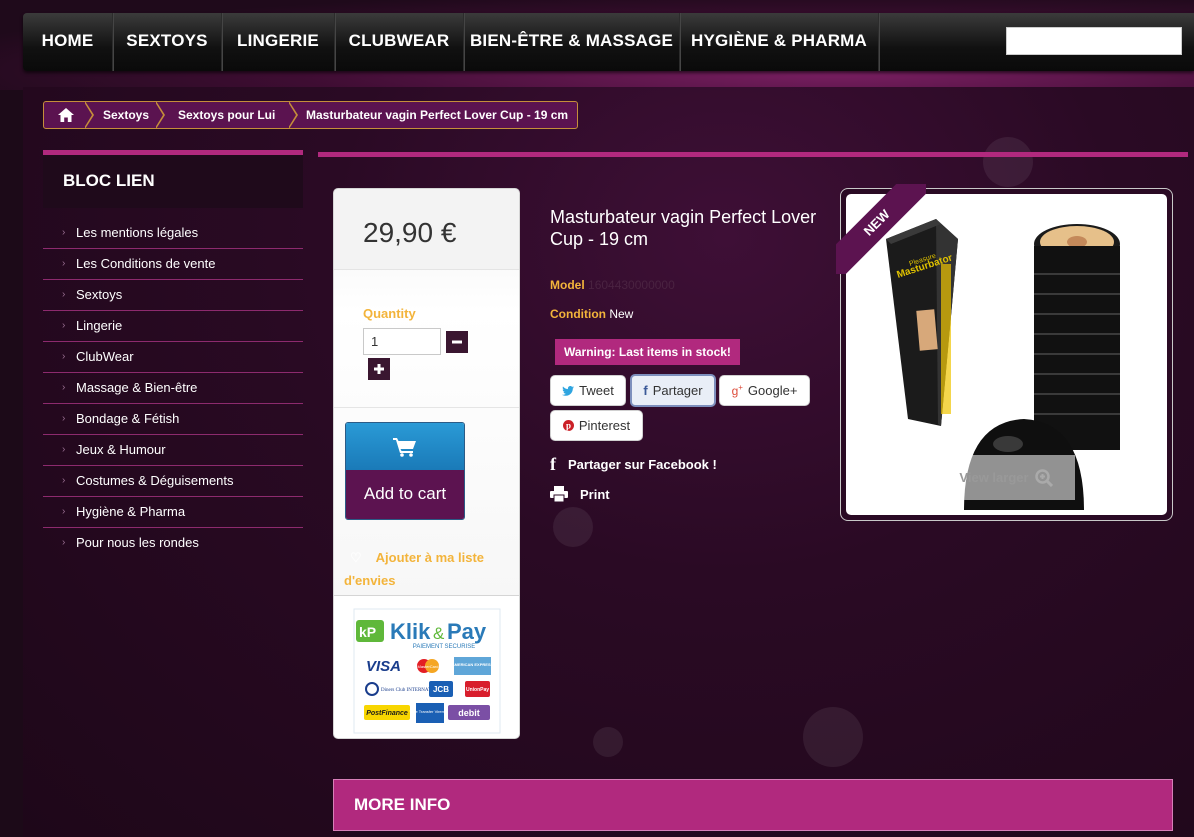  I want to click on facebook-share-label: Partager, so click(677, 390).